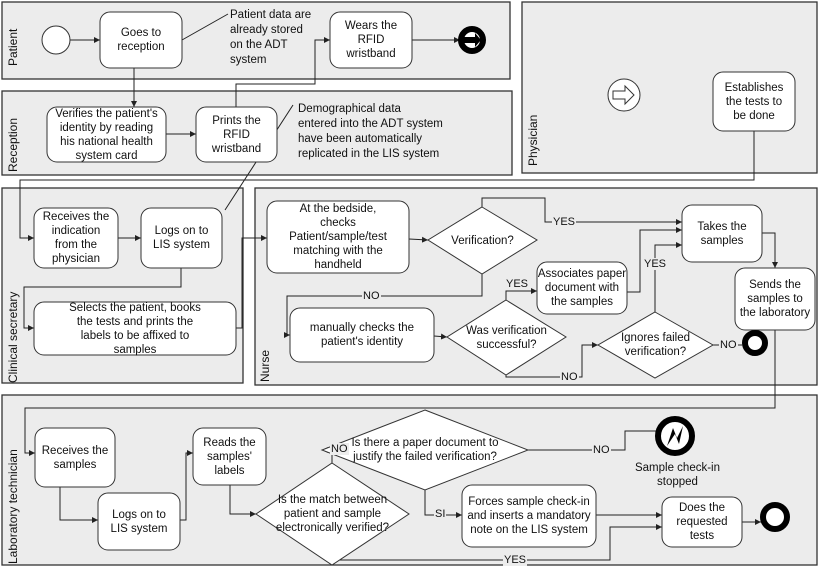  What do you see at coordinates (13, 506) in the screenshot?
I see `lane-label-lab-technician: Laboratory technician` at bounding box center [13, 506].